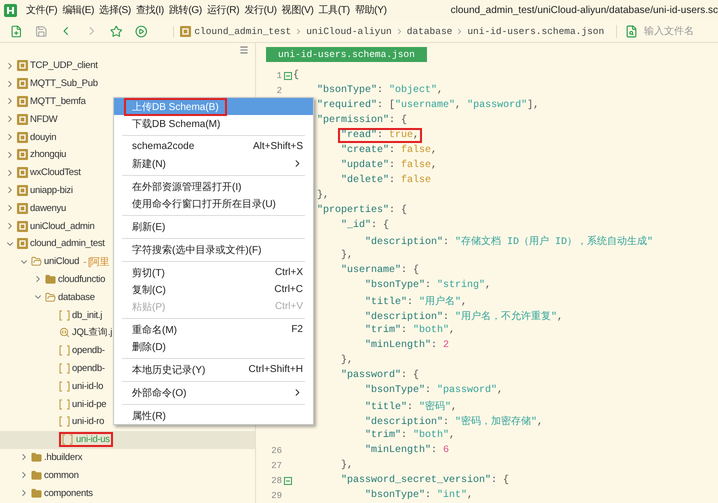  Describe the element at coordinates (380, 90) in the screenshot. I see `code-line: "bsonType": "object",` at that location.